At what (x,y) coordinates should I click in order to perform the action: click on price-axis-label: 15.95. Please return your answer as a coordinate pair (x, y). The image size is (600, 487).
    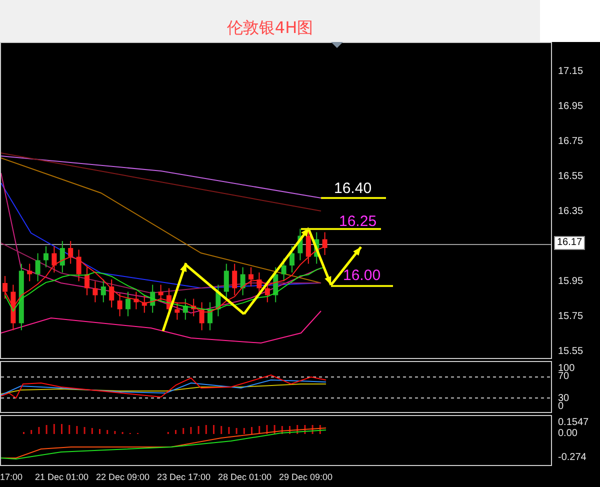
    Looking at the image, I should click on (571, 282).